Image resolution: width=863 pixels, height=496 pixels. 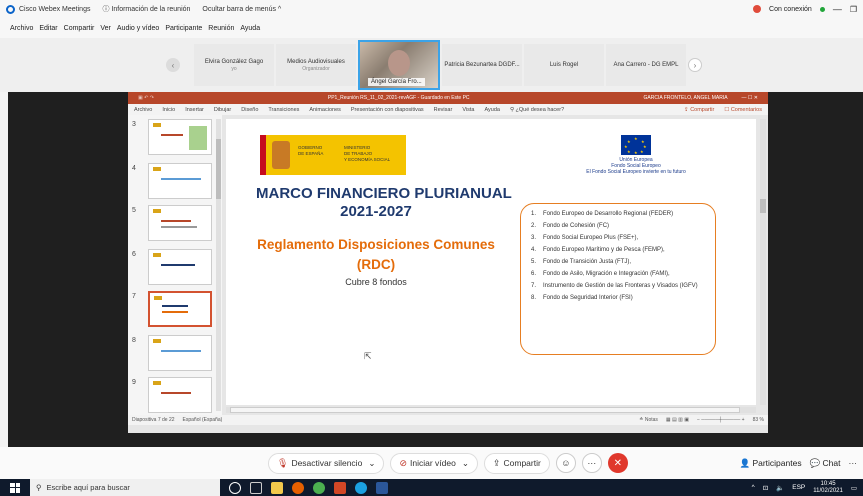 What do you see at coordinates (853, 9) in the screenshot?
I see `restore-button: ❐` at bounding box center [853, 9].